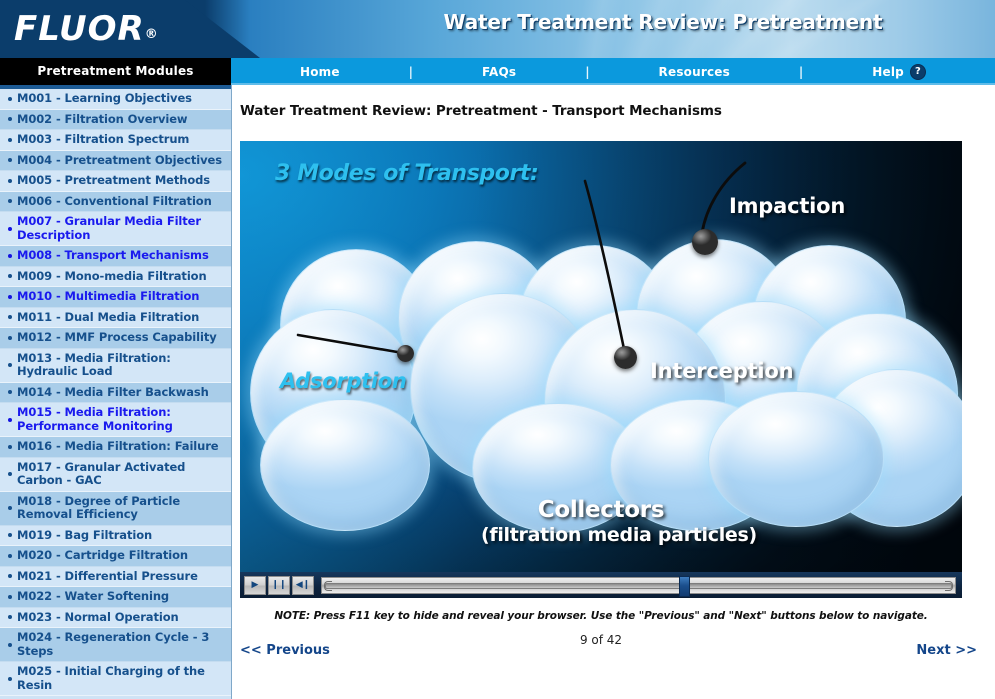 This screenshot has width=995, height=699. What do you see at coordinates (888, 72) in the screenshot?
I see `nav-item-help-label: Help` at bounding box center [888, 72].